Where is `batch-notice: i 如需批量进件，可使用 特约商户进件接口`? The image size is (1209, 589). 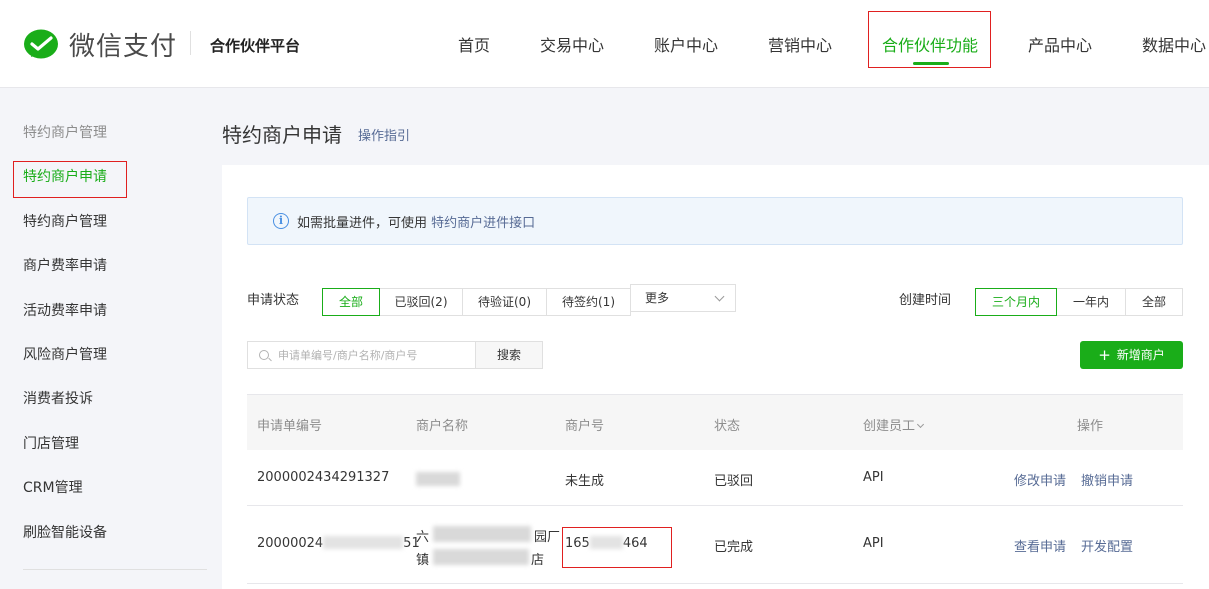 batch-notice: i 如需批量进件，可使用 特约商户进件接口 is located at coordinates (715, 221).